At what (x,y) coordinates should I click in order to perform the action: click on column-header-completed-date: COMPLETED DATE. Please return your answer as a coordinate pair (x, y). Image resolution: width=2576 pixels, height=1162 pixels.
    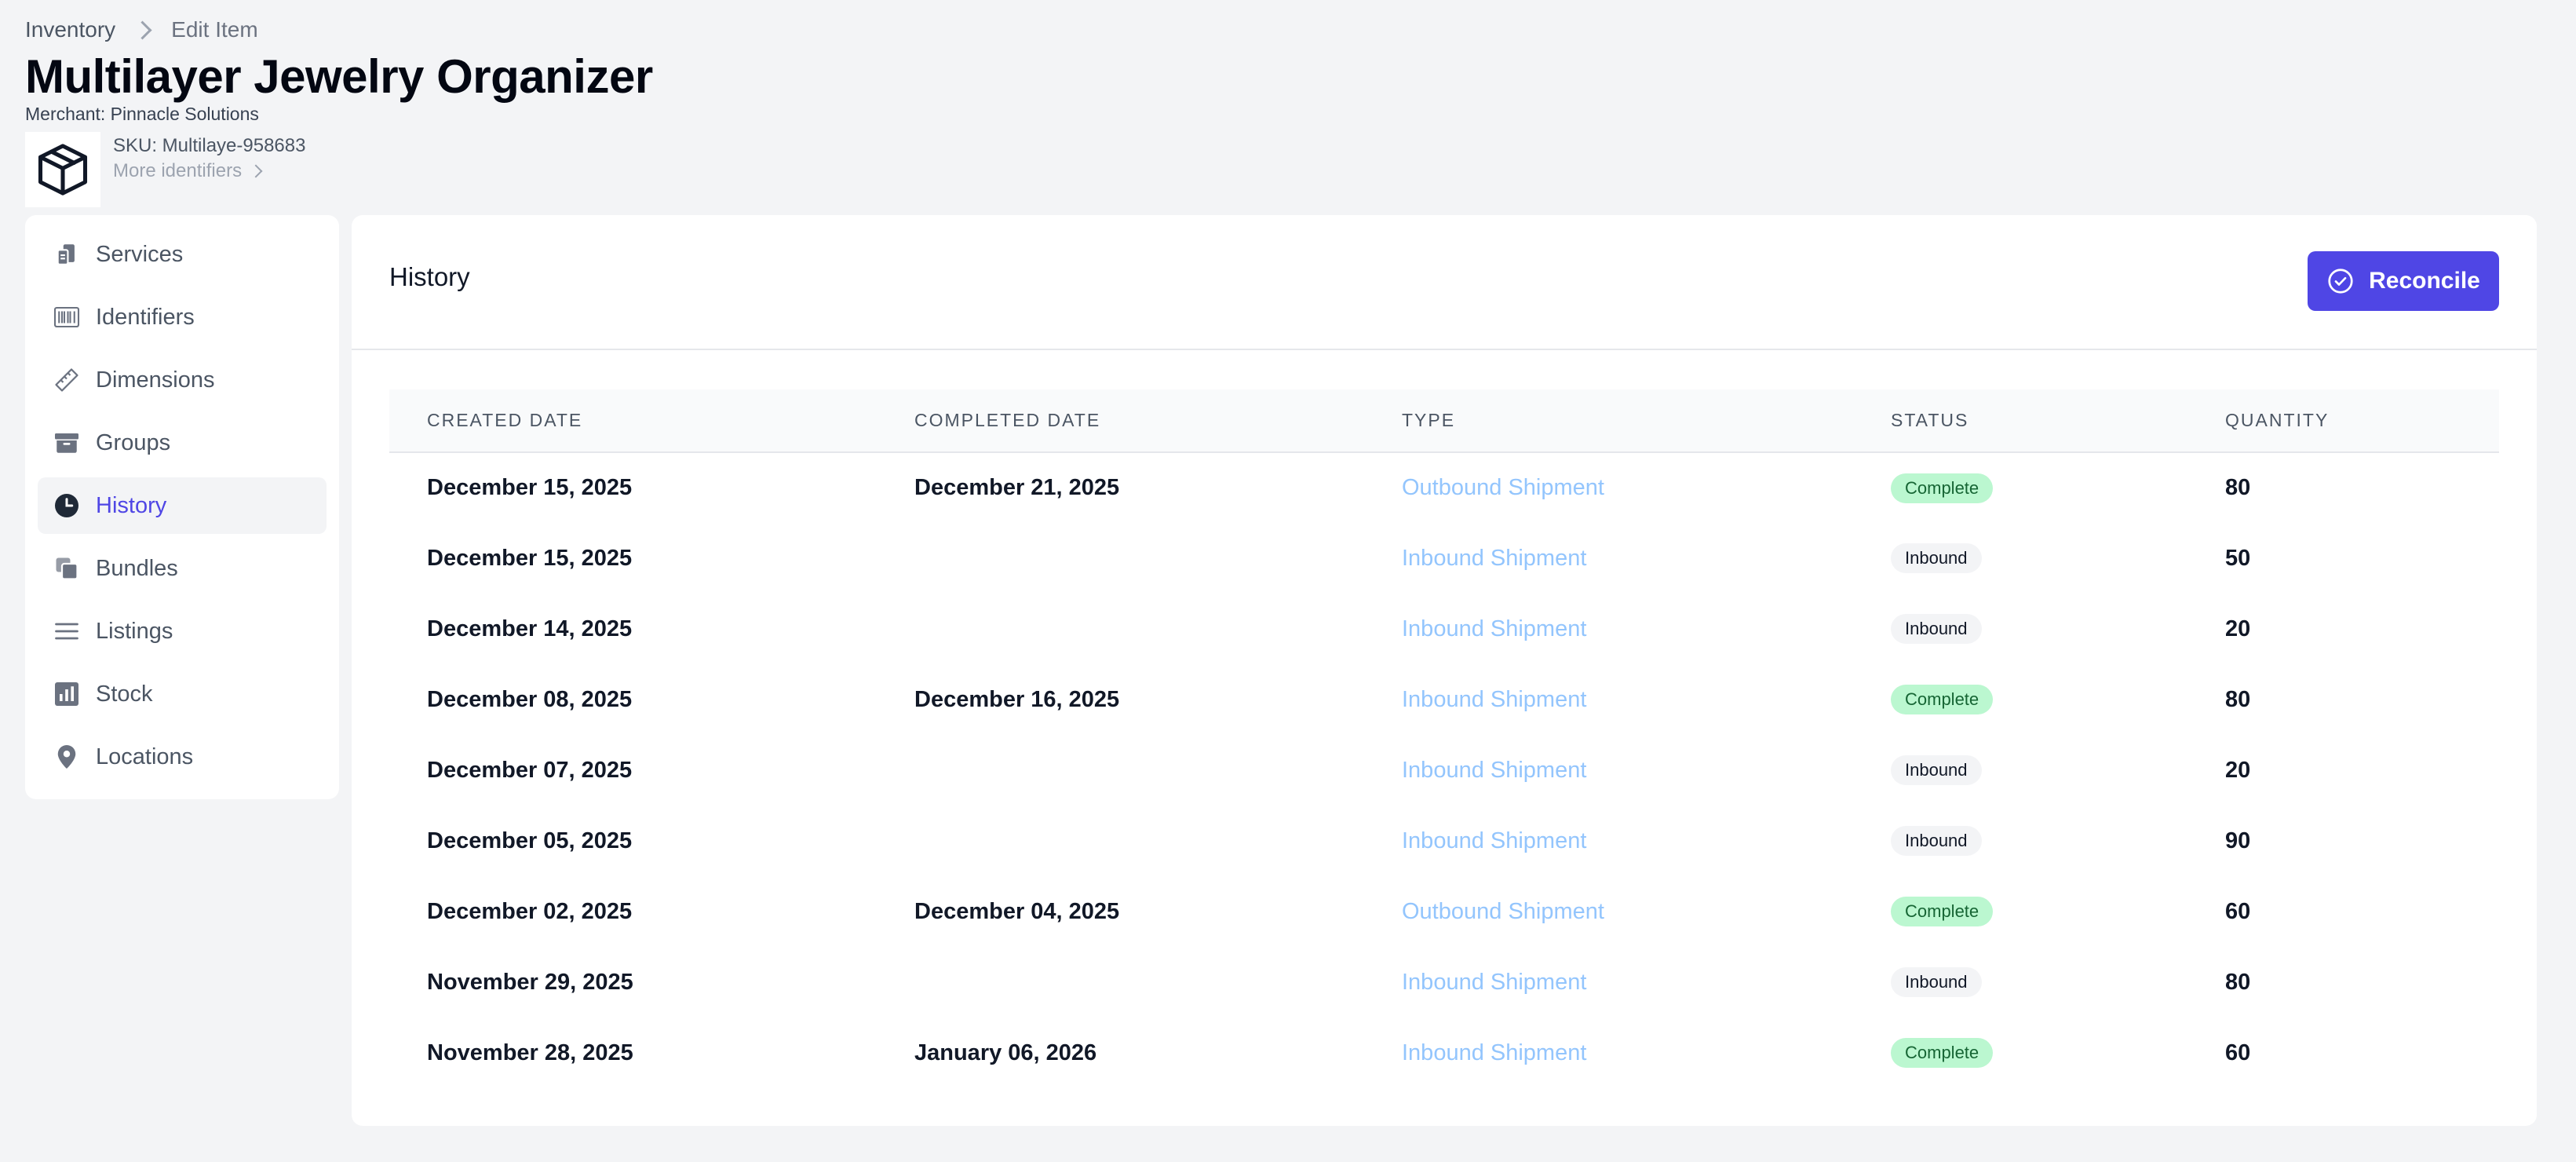
    Looking at the image, I should click on (1120, 421).